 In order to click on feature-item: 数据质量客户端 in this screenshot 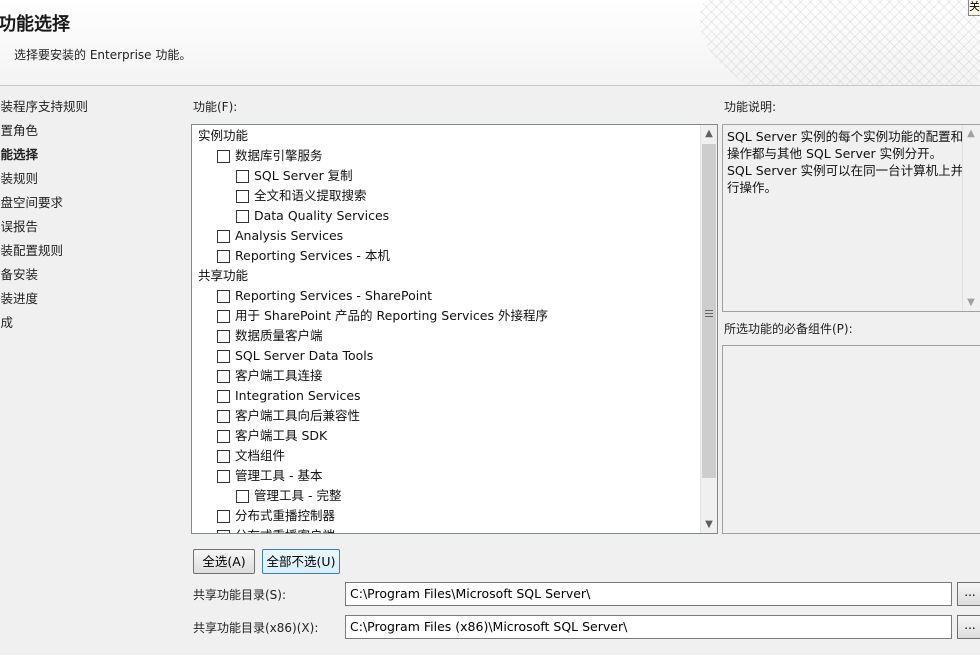, I will do `click(446, 336)`.